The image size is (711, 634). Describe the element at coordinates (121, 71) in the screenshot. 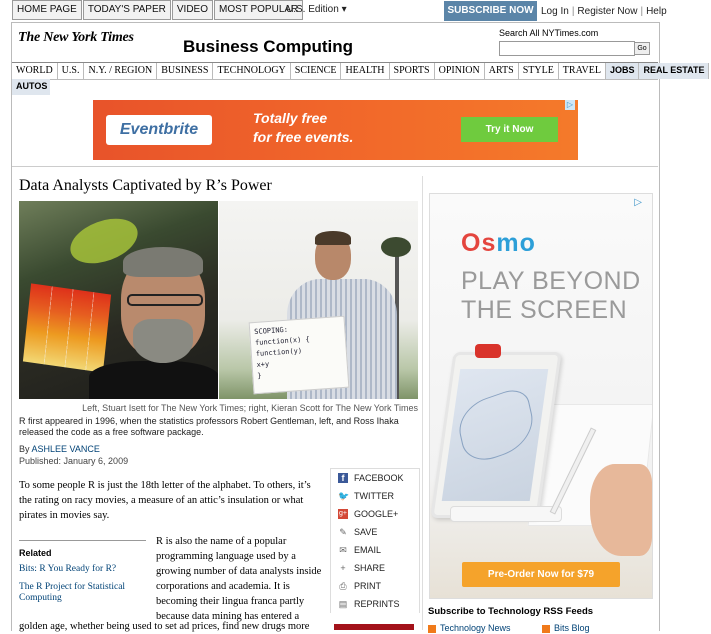

I see `section-ny-region: N.Y. / REGION` at that location.